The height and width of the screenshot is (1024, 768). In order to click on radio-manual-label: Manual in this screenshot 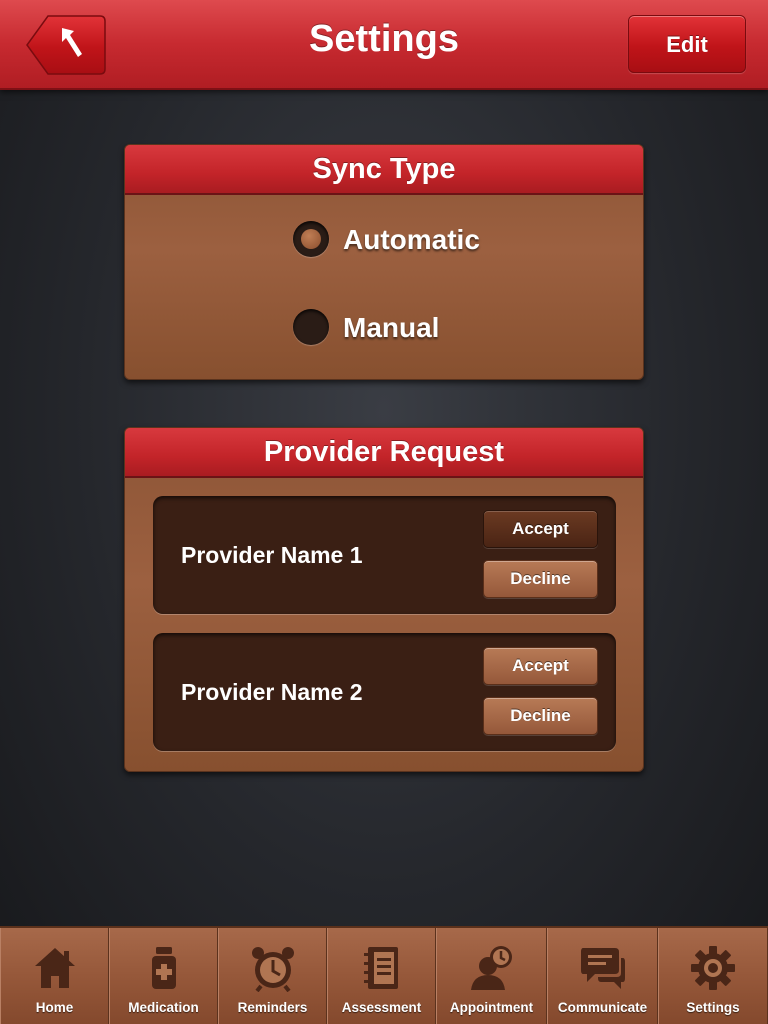, I will do `click(391, 328)`.